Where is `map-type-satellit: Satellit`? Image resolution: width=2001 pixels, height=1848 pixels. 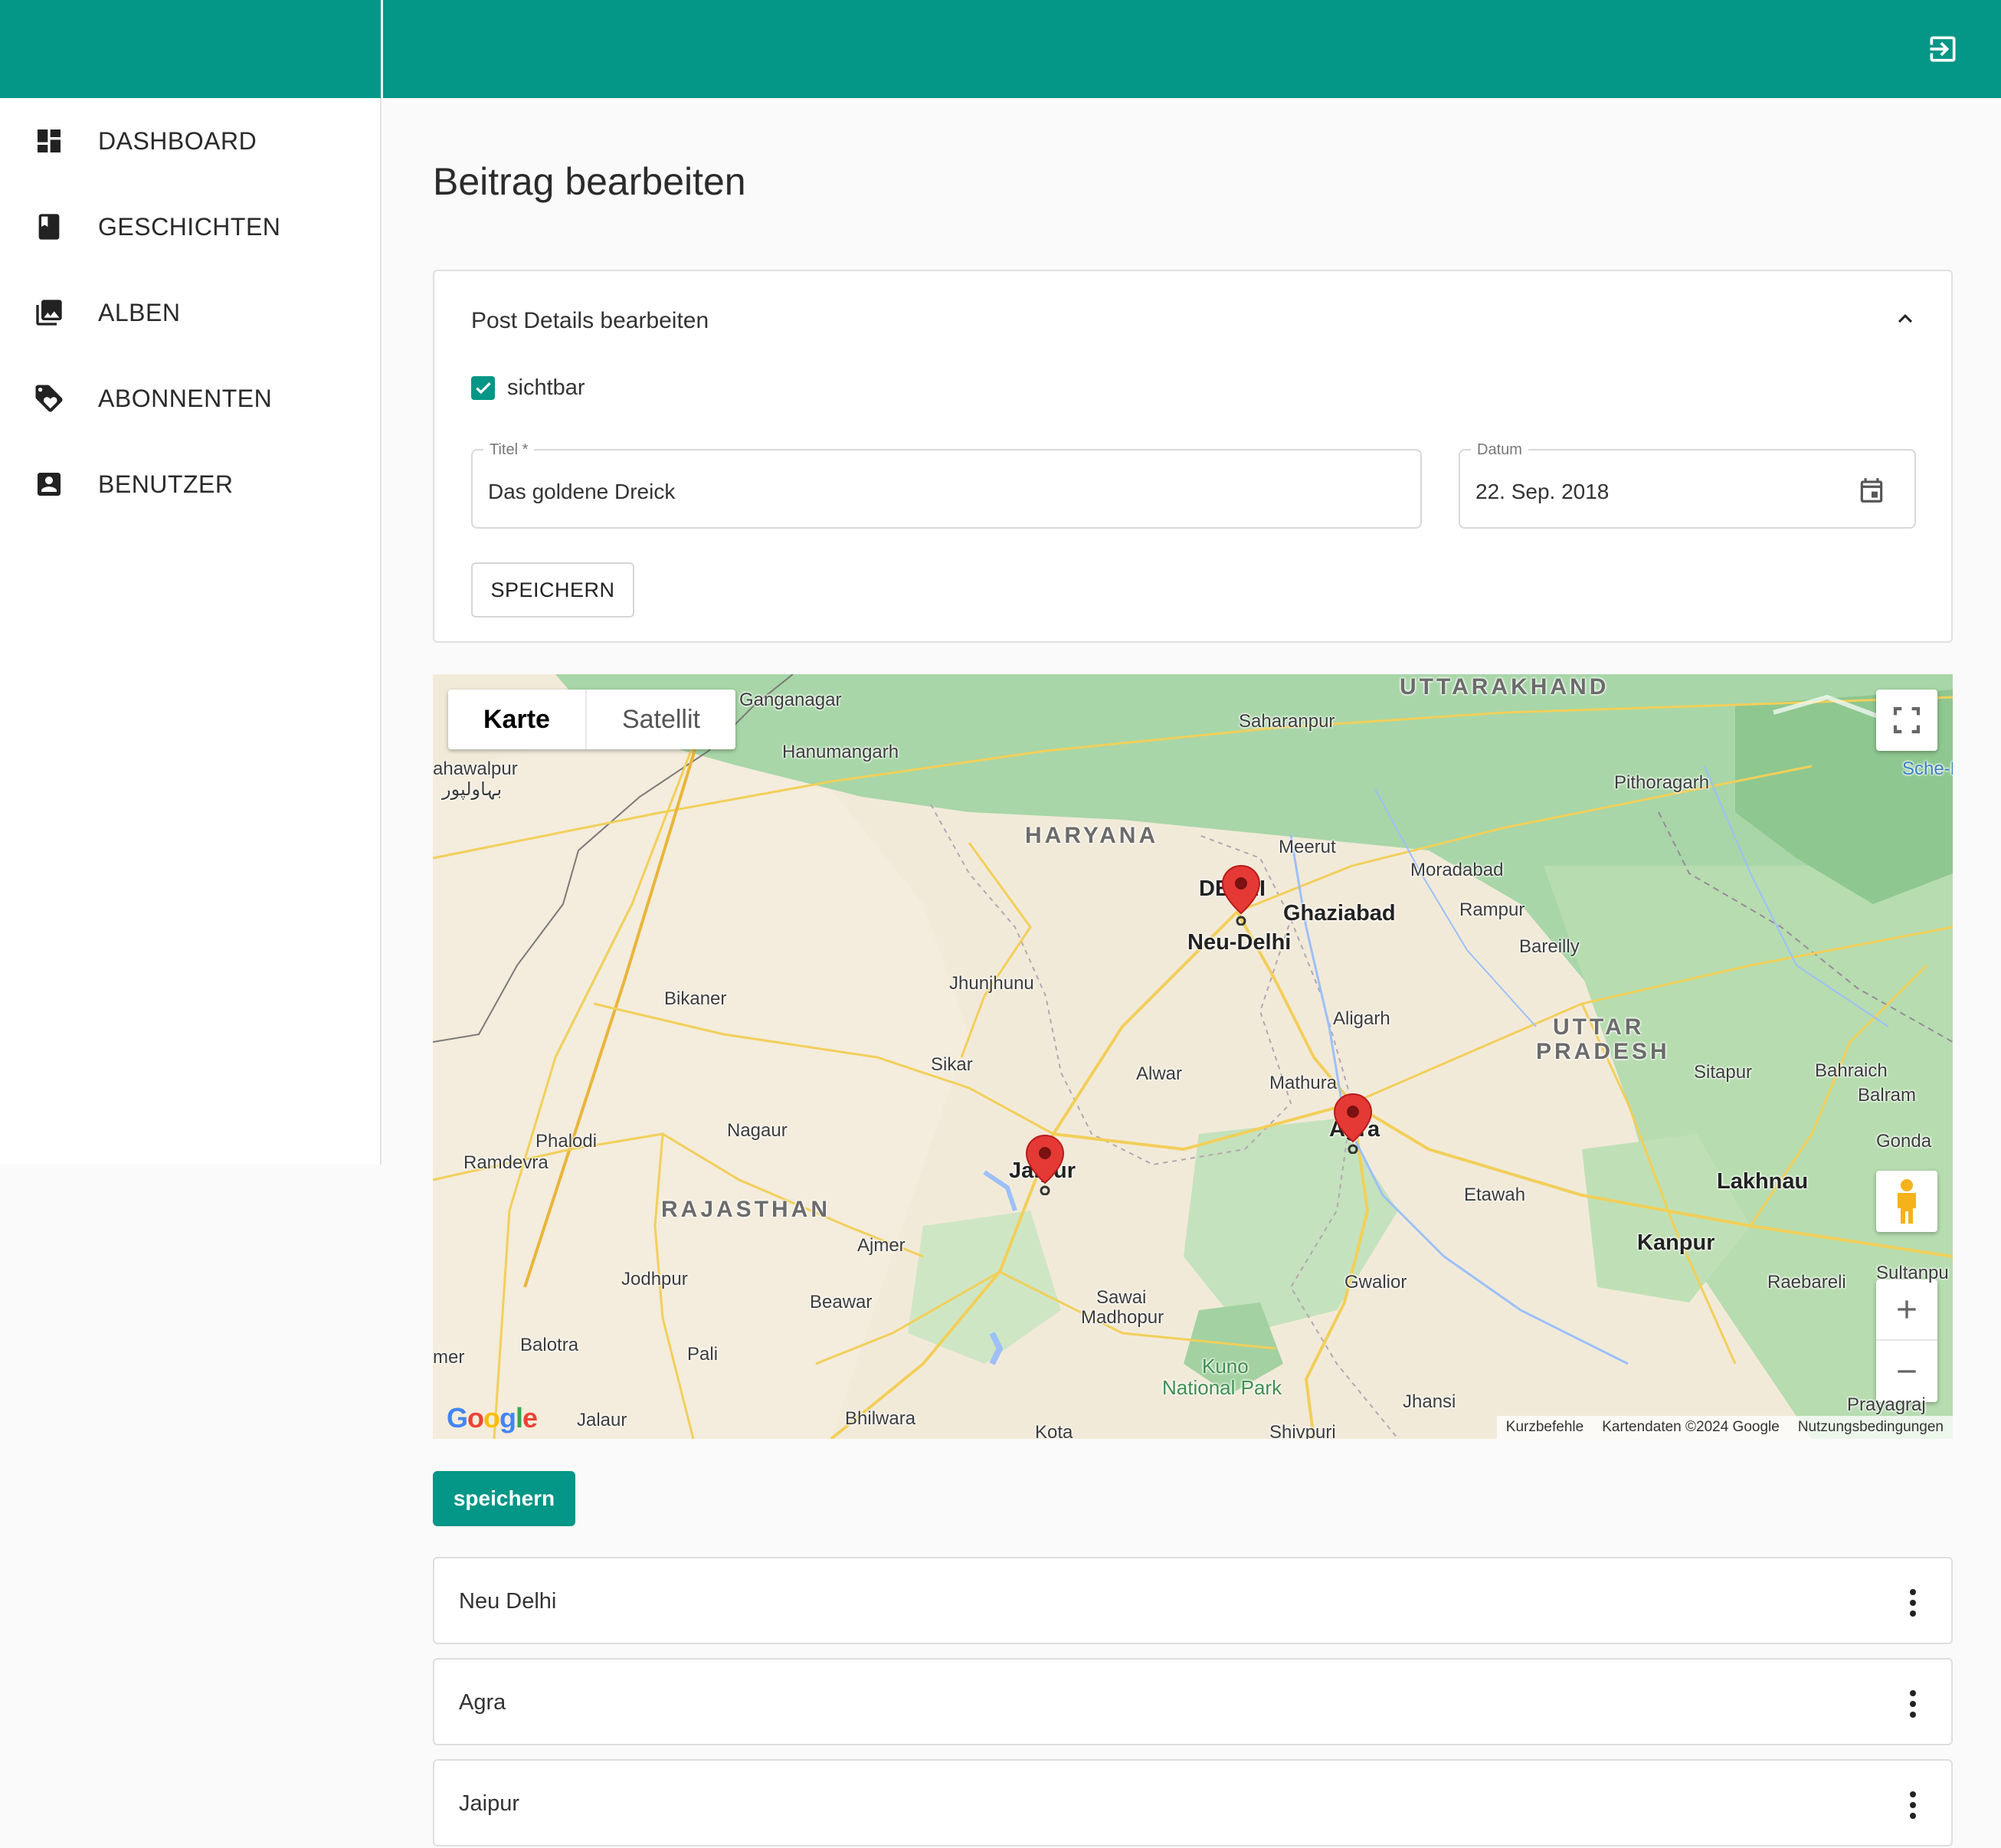 map-type-satellit: Satellit is located at coordinates (660, 719).